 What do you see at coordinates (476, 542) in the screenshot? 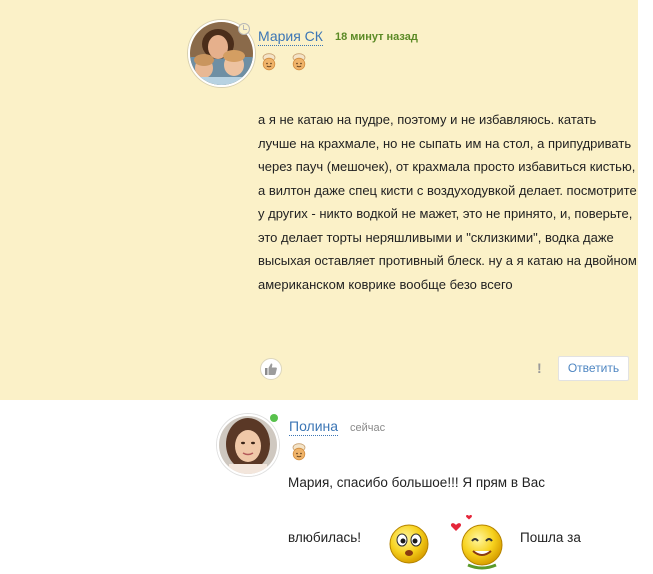
I see `in-love-smiley-icon` at bounding box center [476, 542].